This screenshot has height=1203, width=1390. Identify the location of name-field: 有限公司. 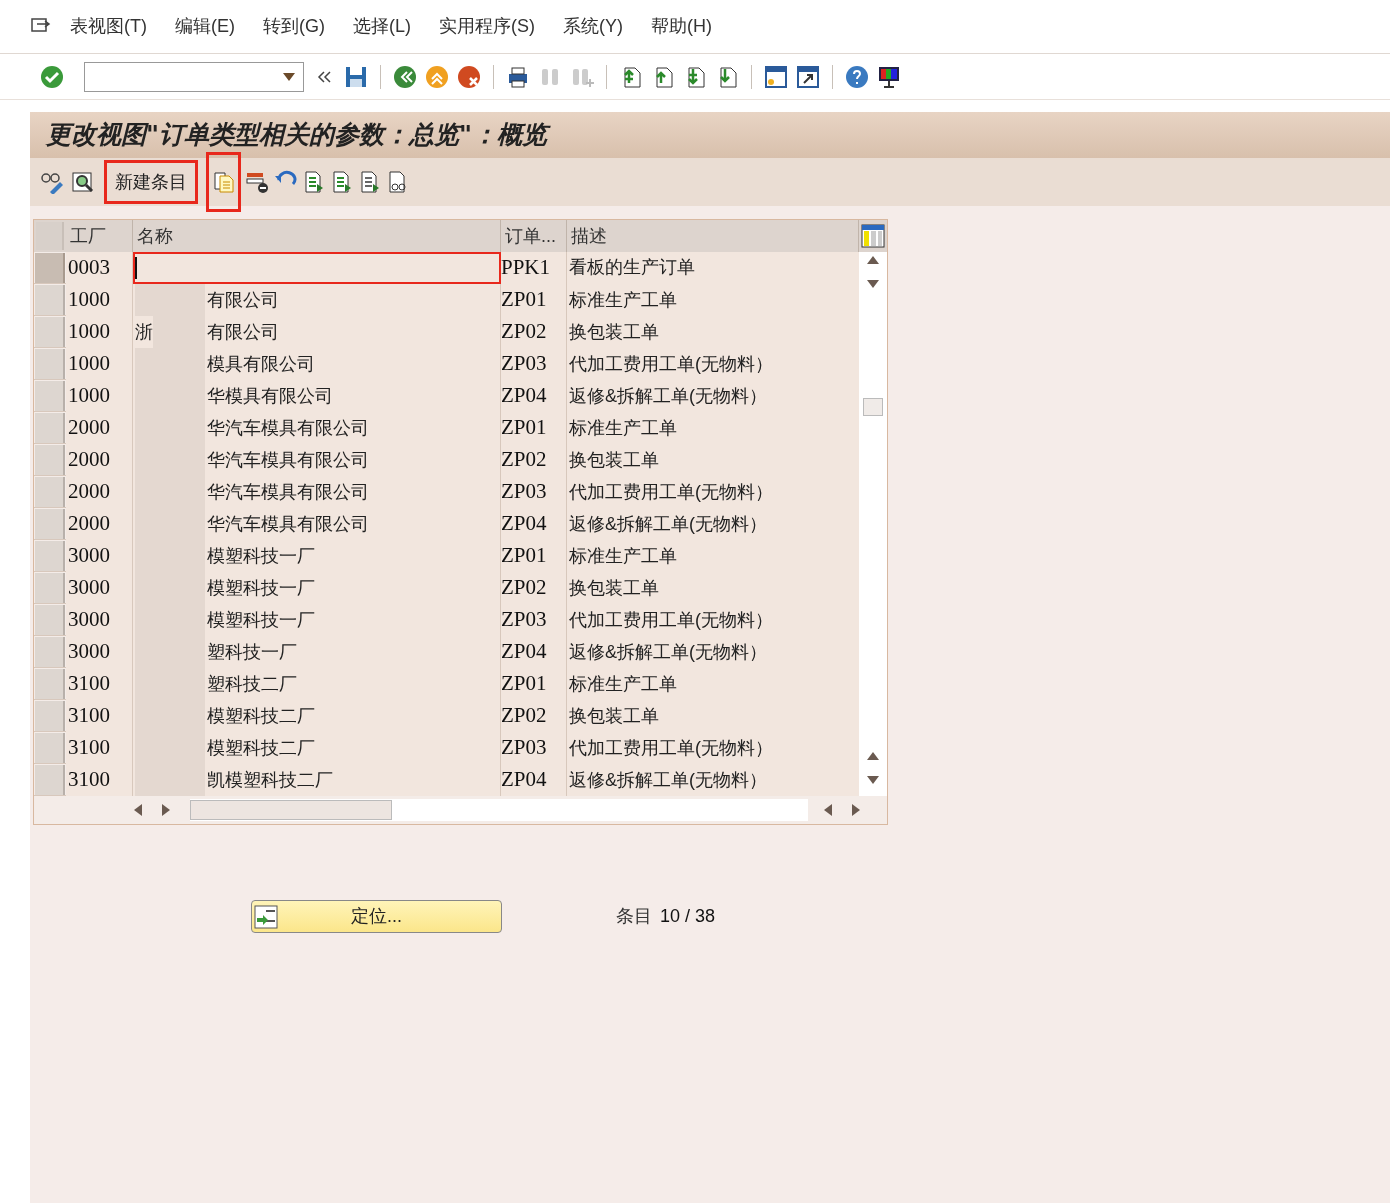
(317, 300).